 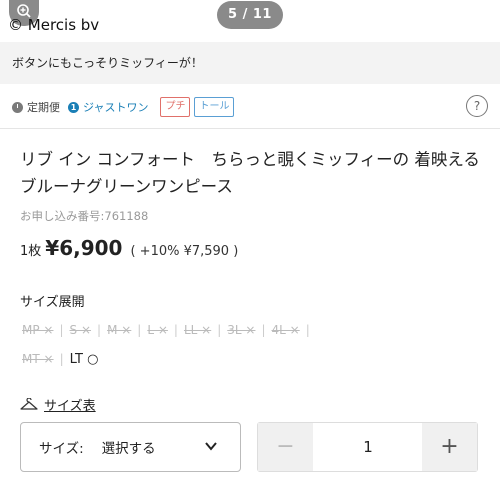 What do you see at coordinates (38, 330) in the screenshot?
I see `size-mp: MP ×` at bounding box center [38, 330].